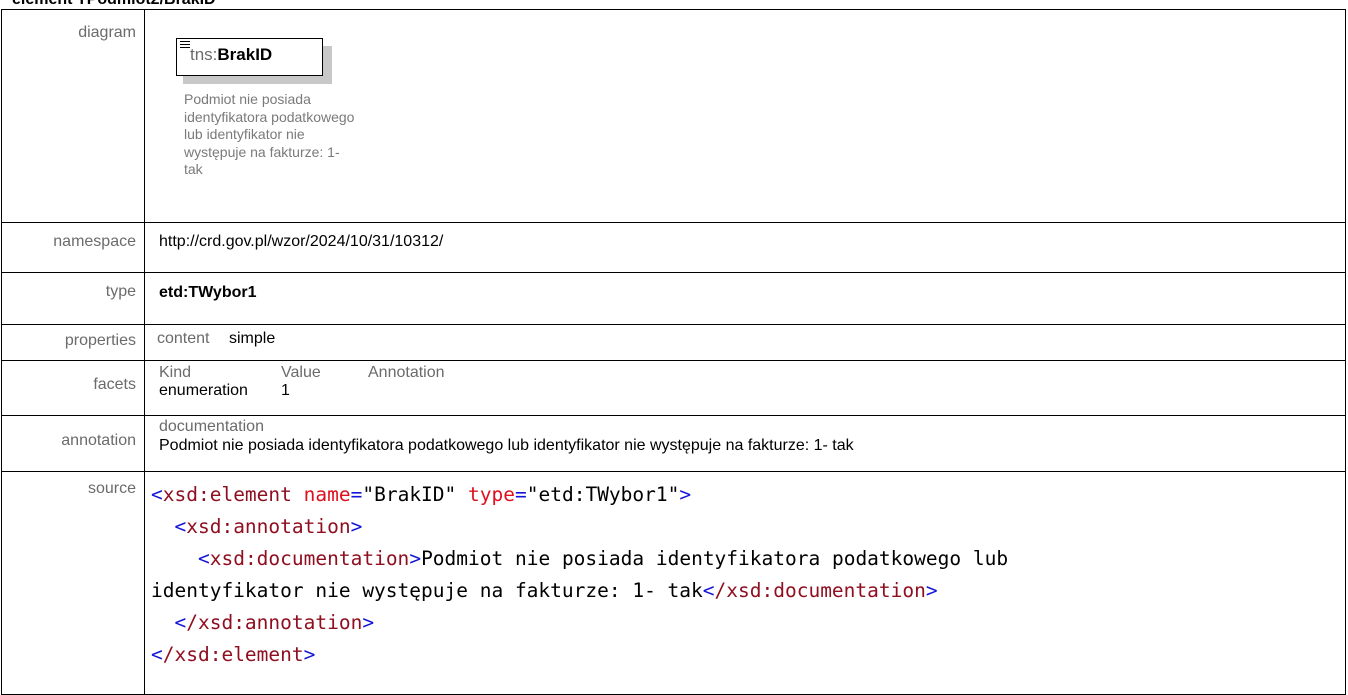  What do you see at coordinates (183, 338) in the screenshot?
I see `property-key: content` at bounding box center [183, 338].